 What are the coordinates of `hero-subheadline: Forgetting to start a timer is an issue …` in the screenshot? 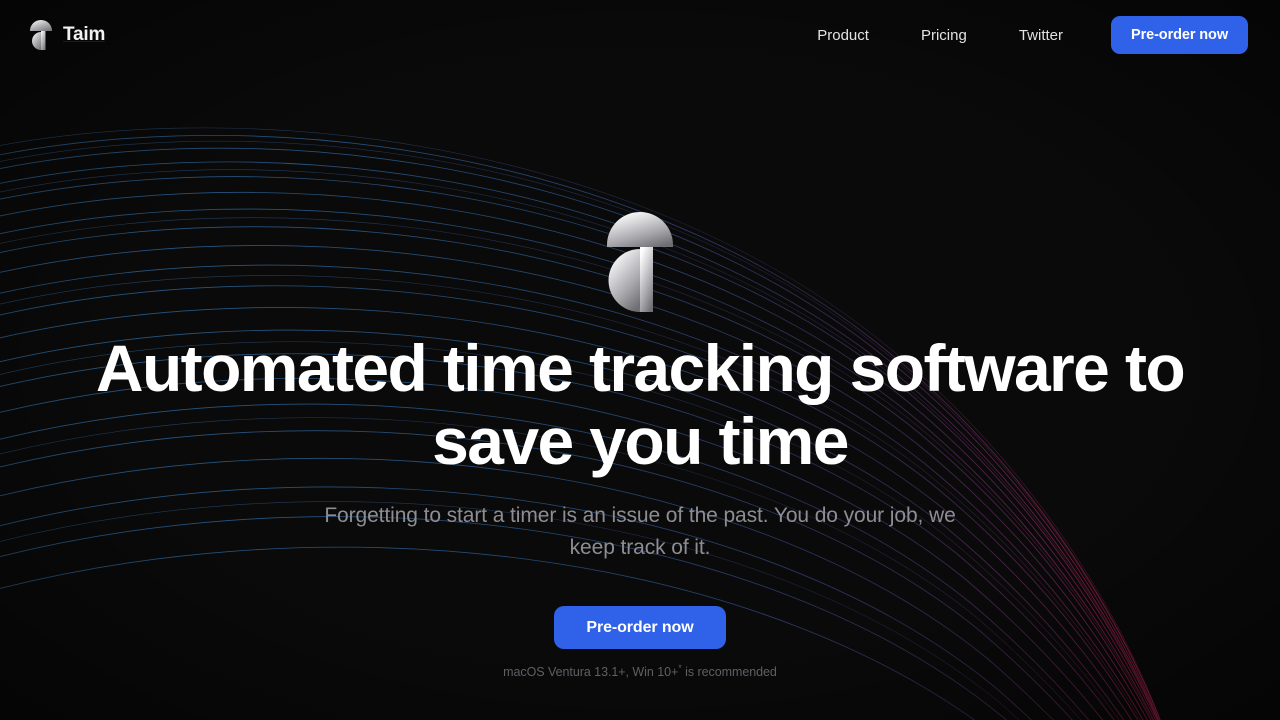 It's located at (640, 531).